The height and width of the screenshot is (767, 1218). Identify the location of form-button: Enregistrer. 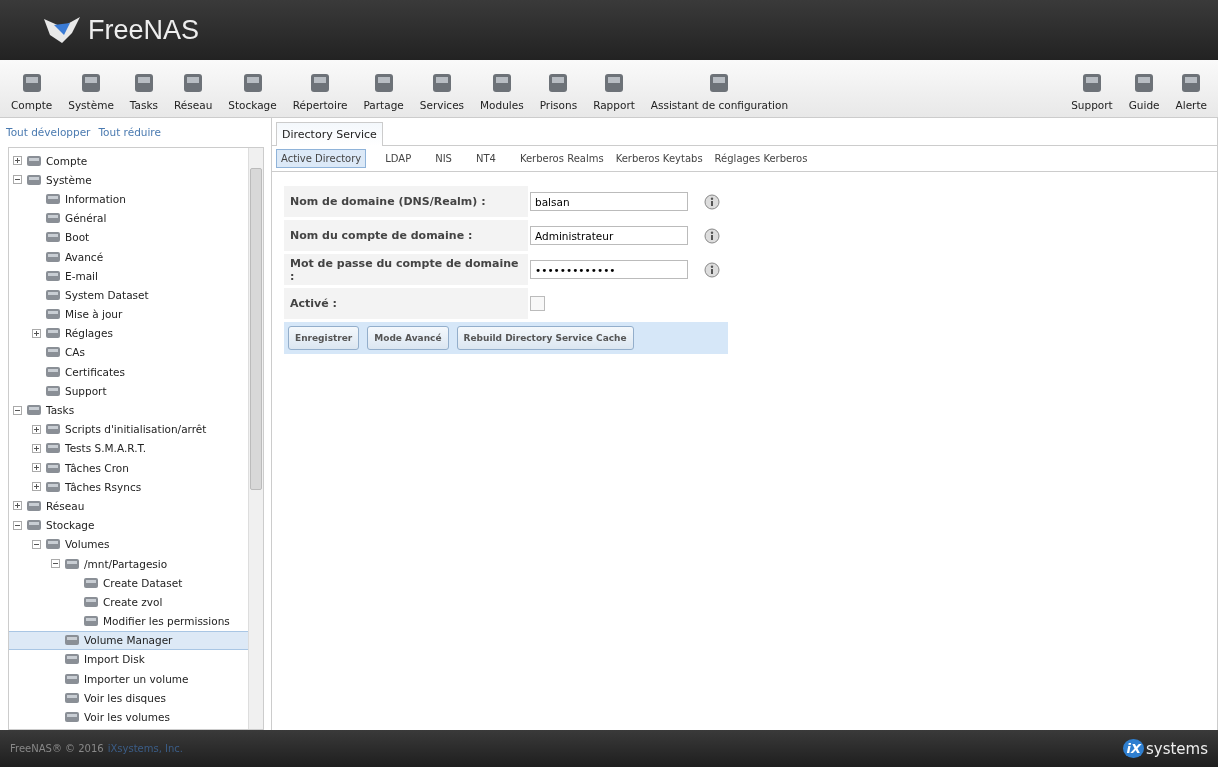
(324, 338).